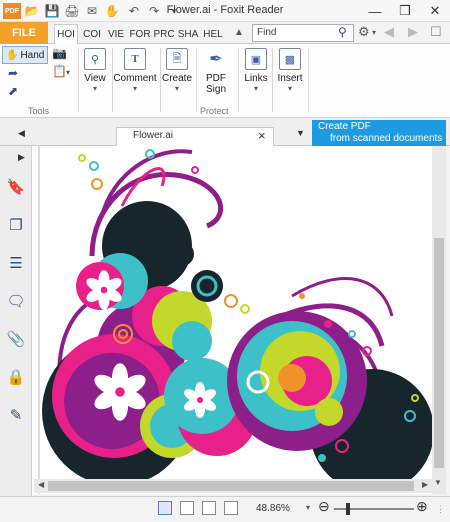 This screenshot has height=522, width=450. Describe the element at coordinates (95, 78) in the screenshot. I see `view-label: View` at that location.